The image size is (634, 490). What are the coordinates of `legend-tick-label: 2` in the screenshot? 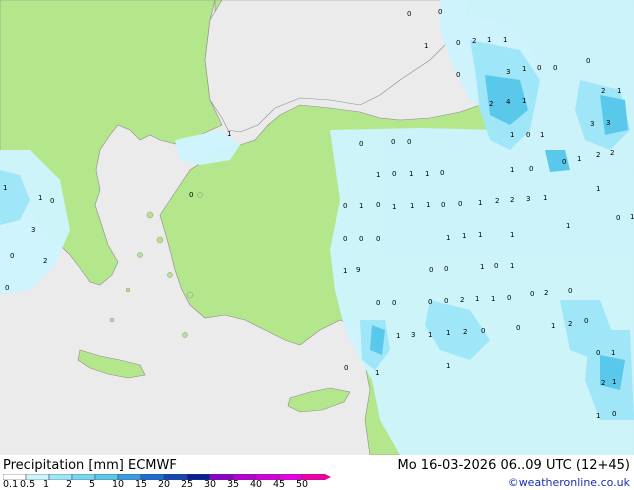 It's located at (69, 484).